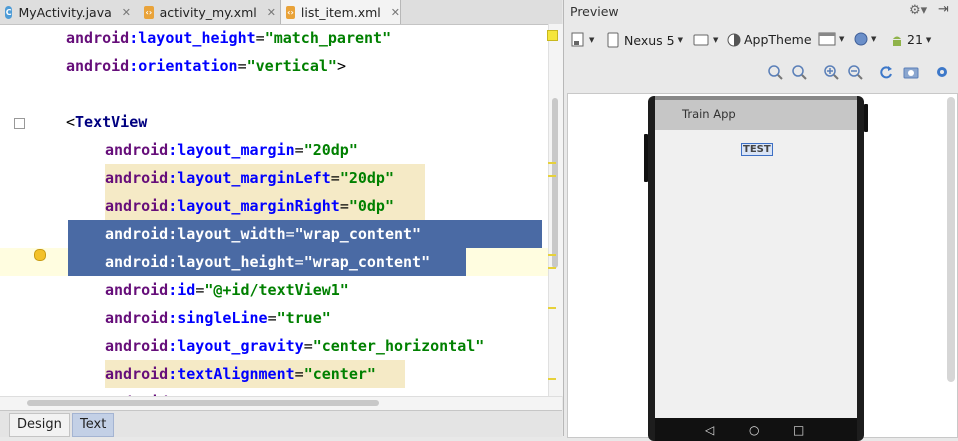  Describe the element at coordinates (827, 39) in the screenshot. I see `activity-icon` at that location.